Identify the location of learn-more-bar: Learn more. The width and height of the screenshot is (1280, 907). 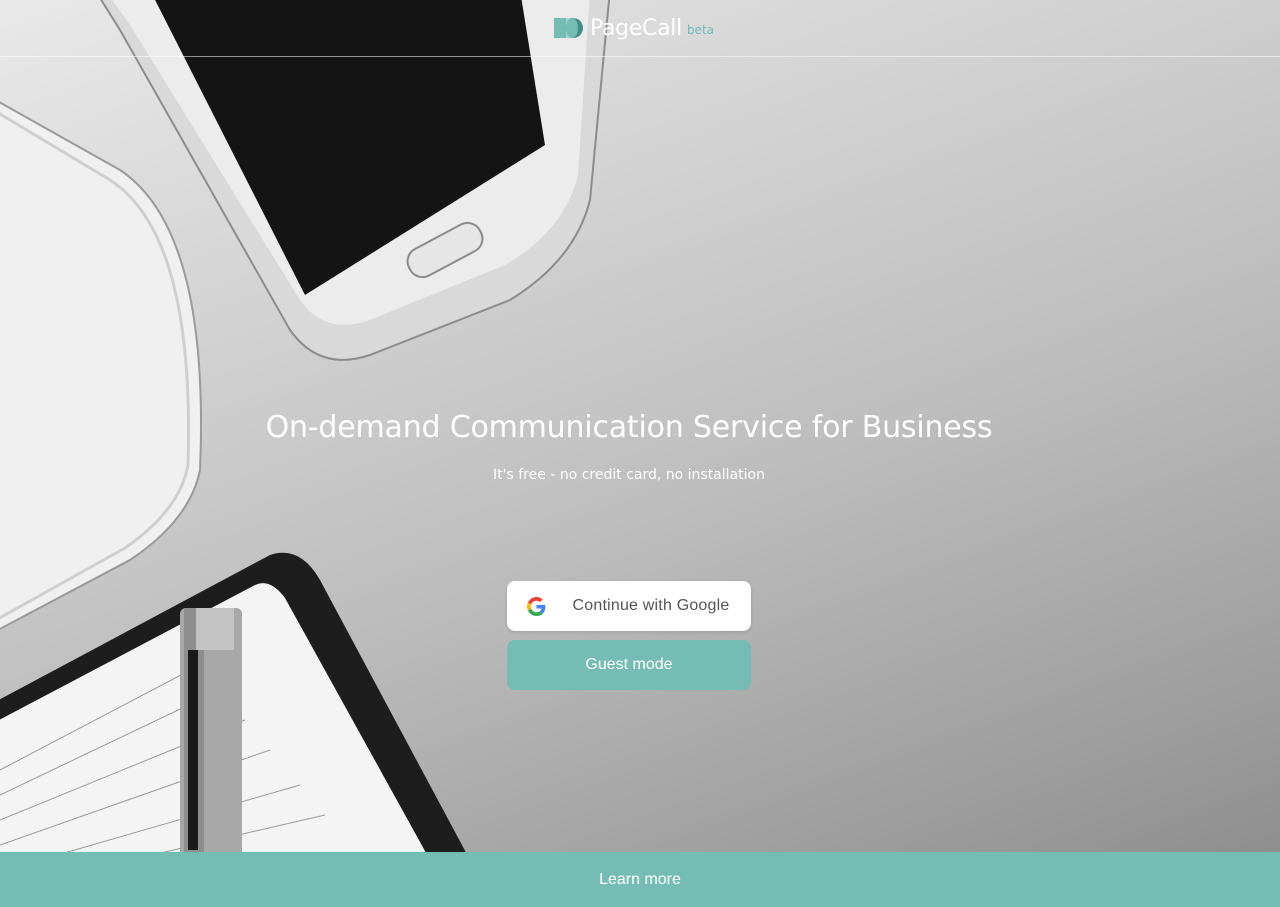
(640, 879).